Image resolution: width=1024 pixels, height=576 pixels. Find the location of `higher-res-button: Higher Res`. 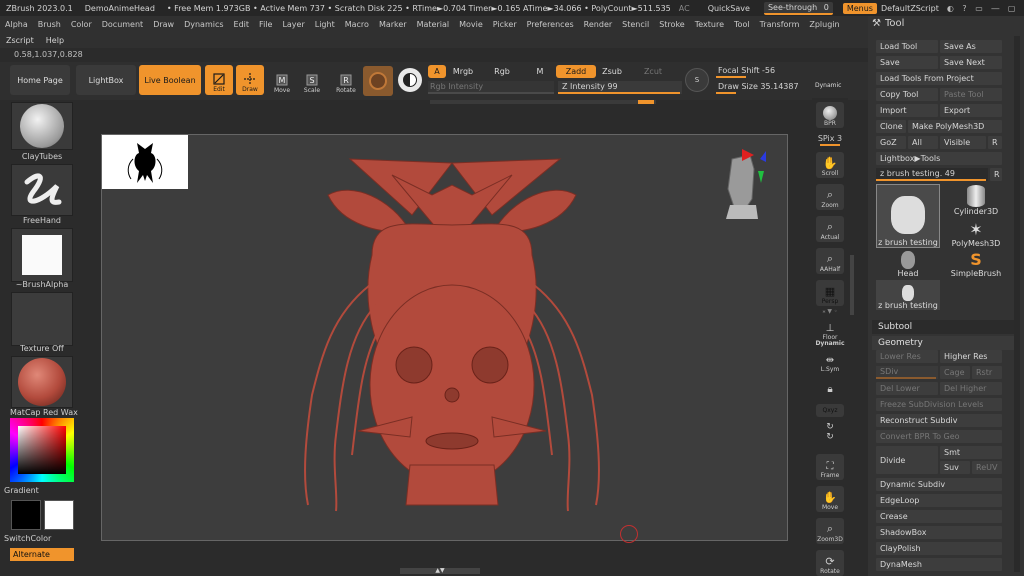

higher-res-button: Higher Res is located at coordinates (971, 356).